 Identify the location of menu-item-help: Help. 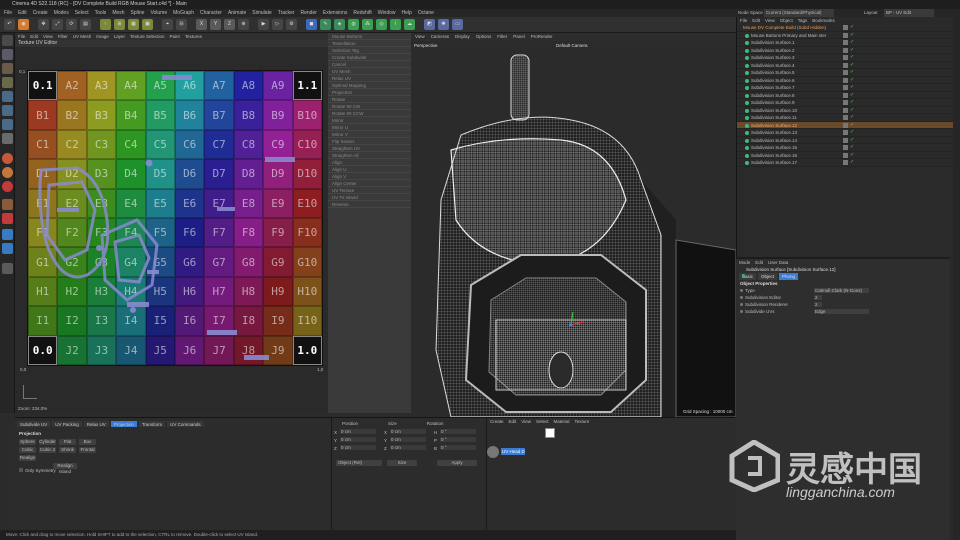
(407, 13).